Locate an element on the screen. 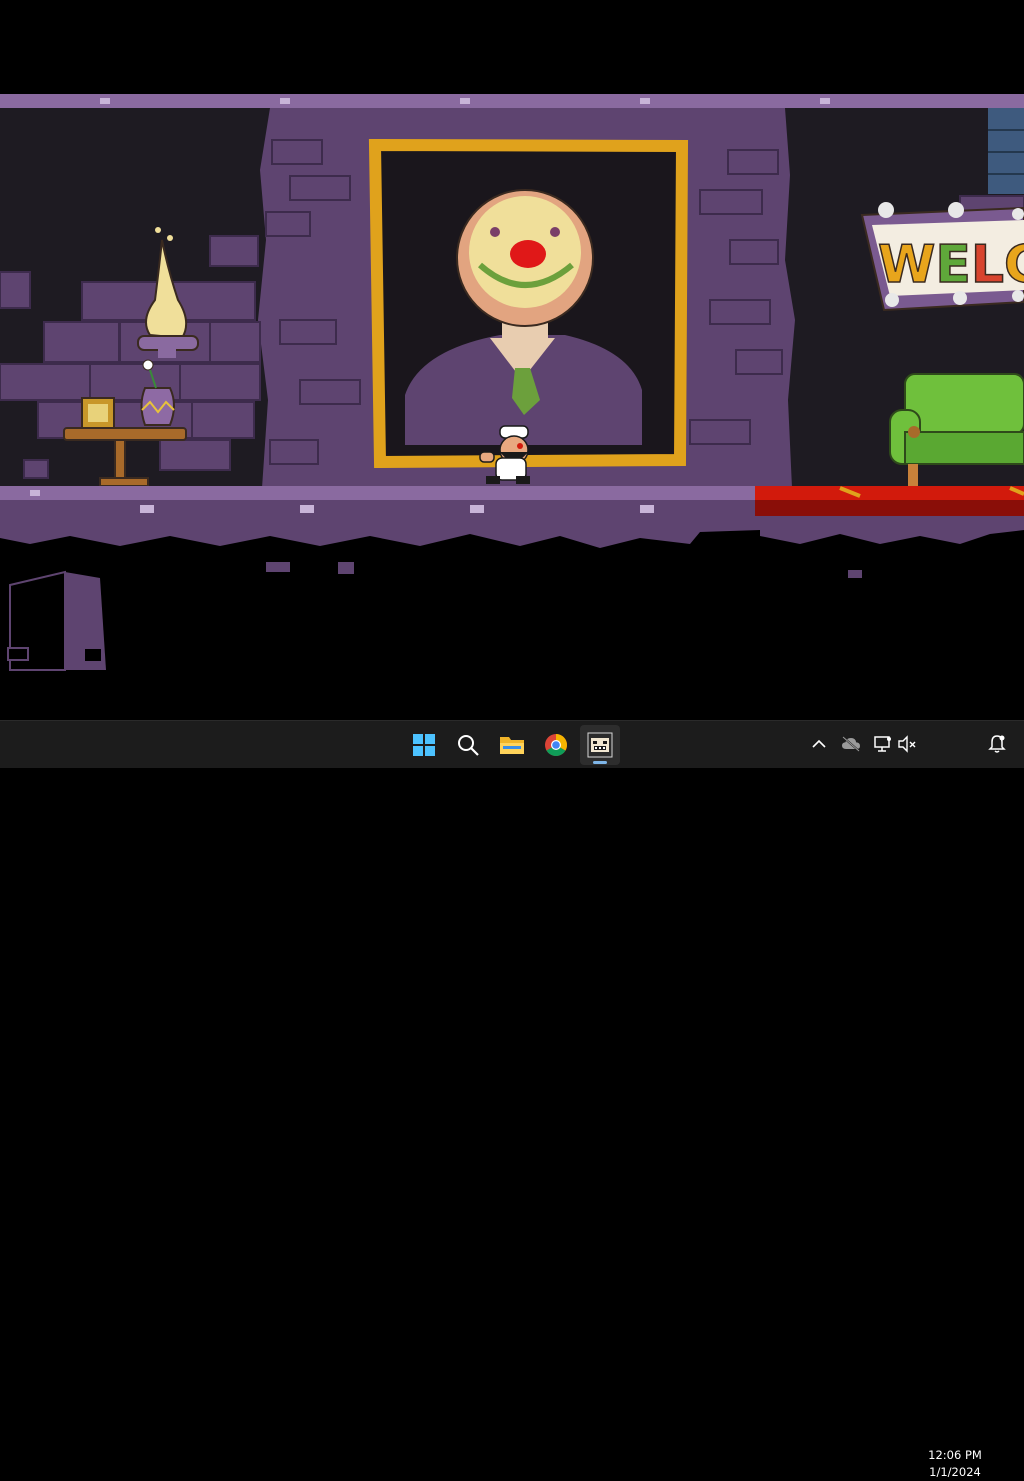  show-hidden-icons-button is located at coordinates (819, 744).